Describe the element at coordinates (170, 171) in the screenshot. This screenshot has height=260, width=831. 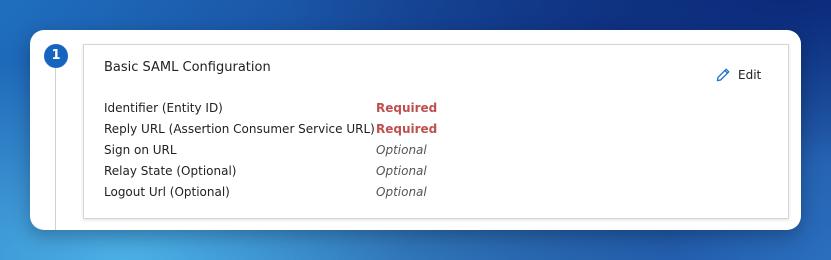
I see `field-label: Relay State (Optional)` at that location.